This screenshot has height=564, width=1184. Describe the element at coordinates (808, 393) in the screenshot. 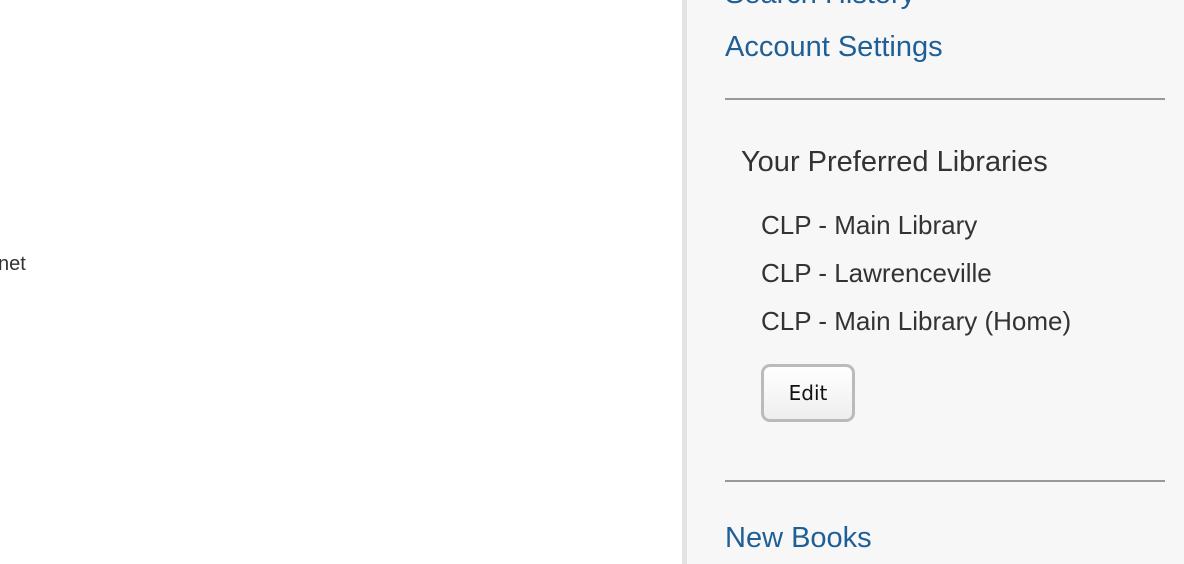

I see `edit-libraries-button: Edit` at that location.